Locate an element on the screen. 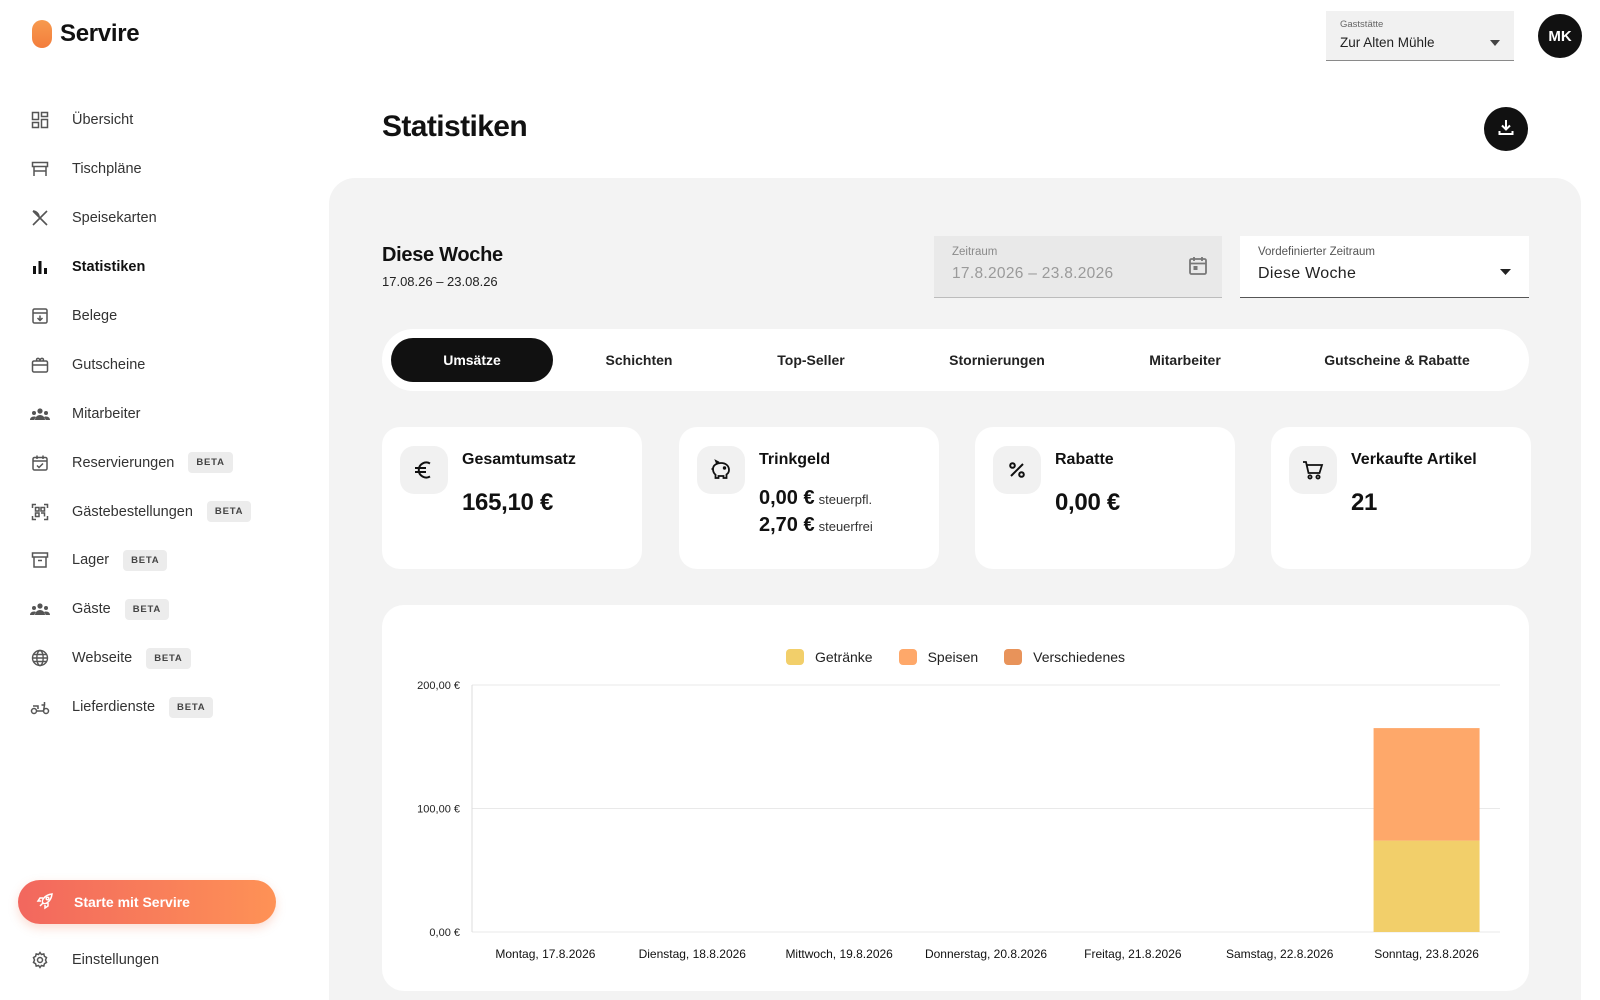  user-avatar: MK is located at coordinates (1560, 36).